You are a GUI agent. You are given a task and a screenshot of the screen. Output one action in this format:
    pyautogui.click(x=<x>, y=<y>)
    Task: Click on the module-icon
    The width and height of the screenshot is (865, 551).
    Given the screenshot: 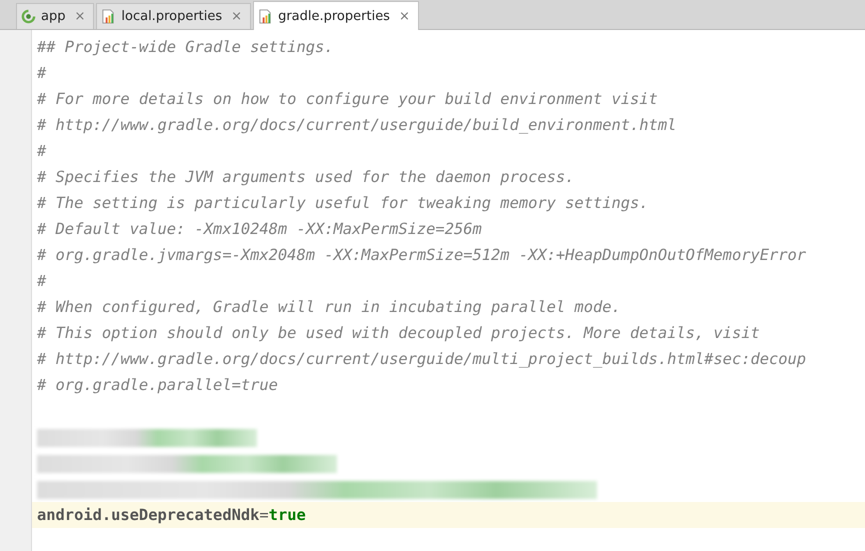 What is the action you would take?
    pyautogui.click(x=28, y=16)
    